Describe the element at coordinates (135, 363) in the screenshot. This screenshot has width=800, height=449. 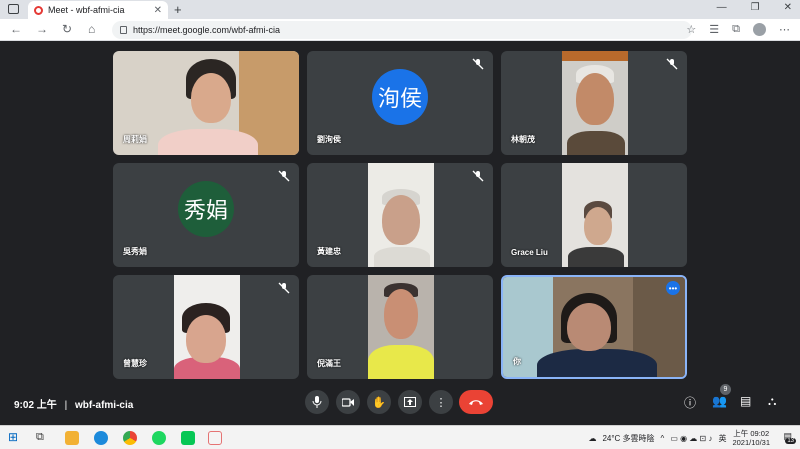
I see `participant-name: 曾慧珍` at that location.